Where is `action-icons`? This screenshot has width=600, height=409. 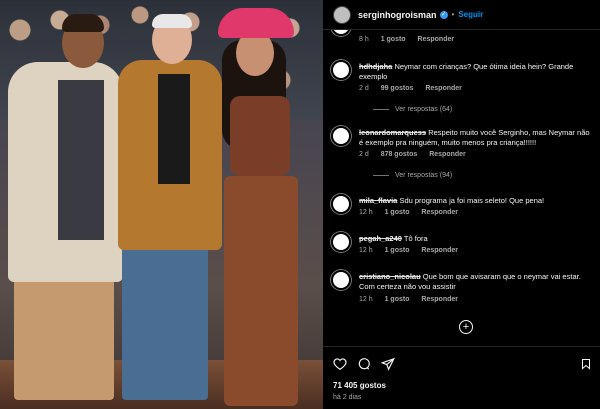 action-icons is located at coordinates (364, 364).